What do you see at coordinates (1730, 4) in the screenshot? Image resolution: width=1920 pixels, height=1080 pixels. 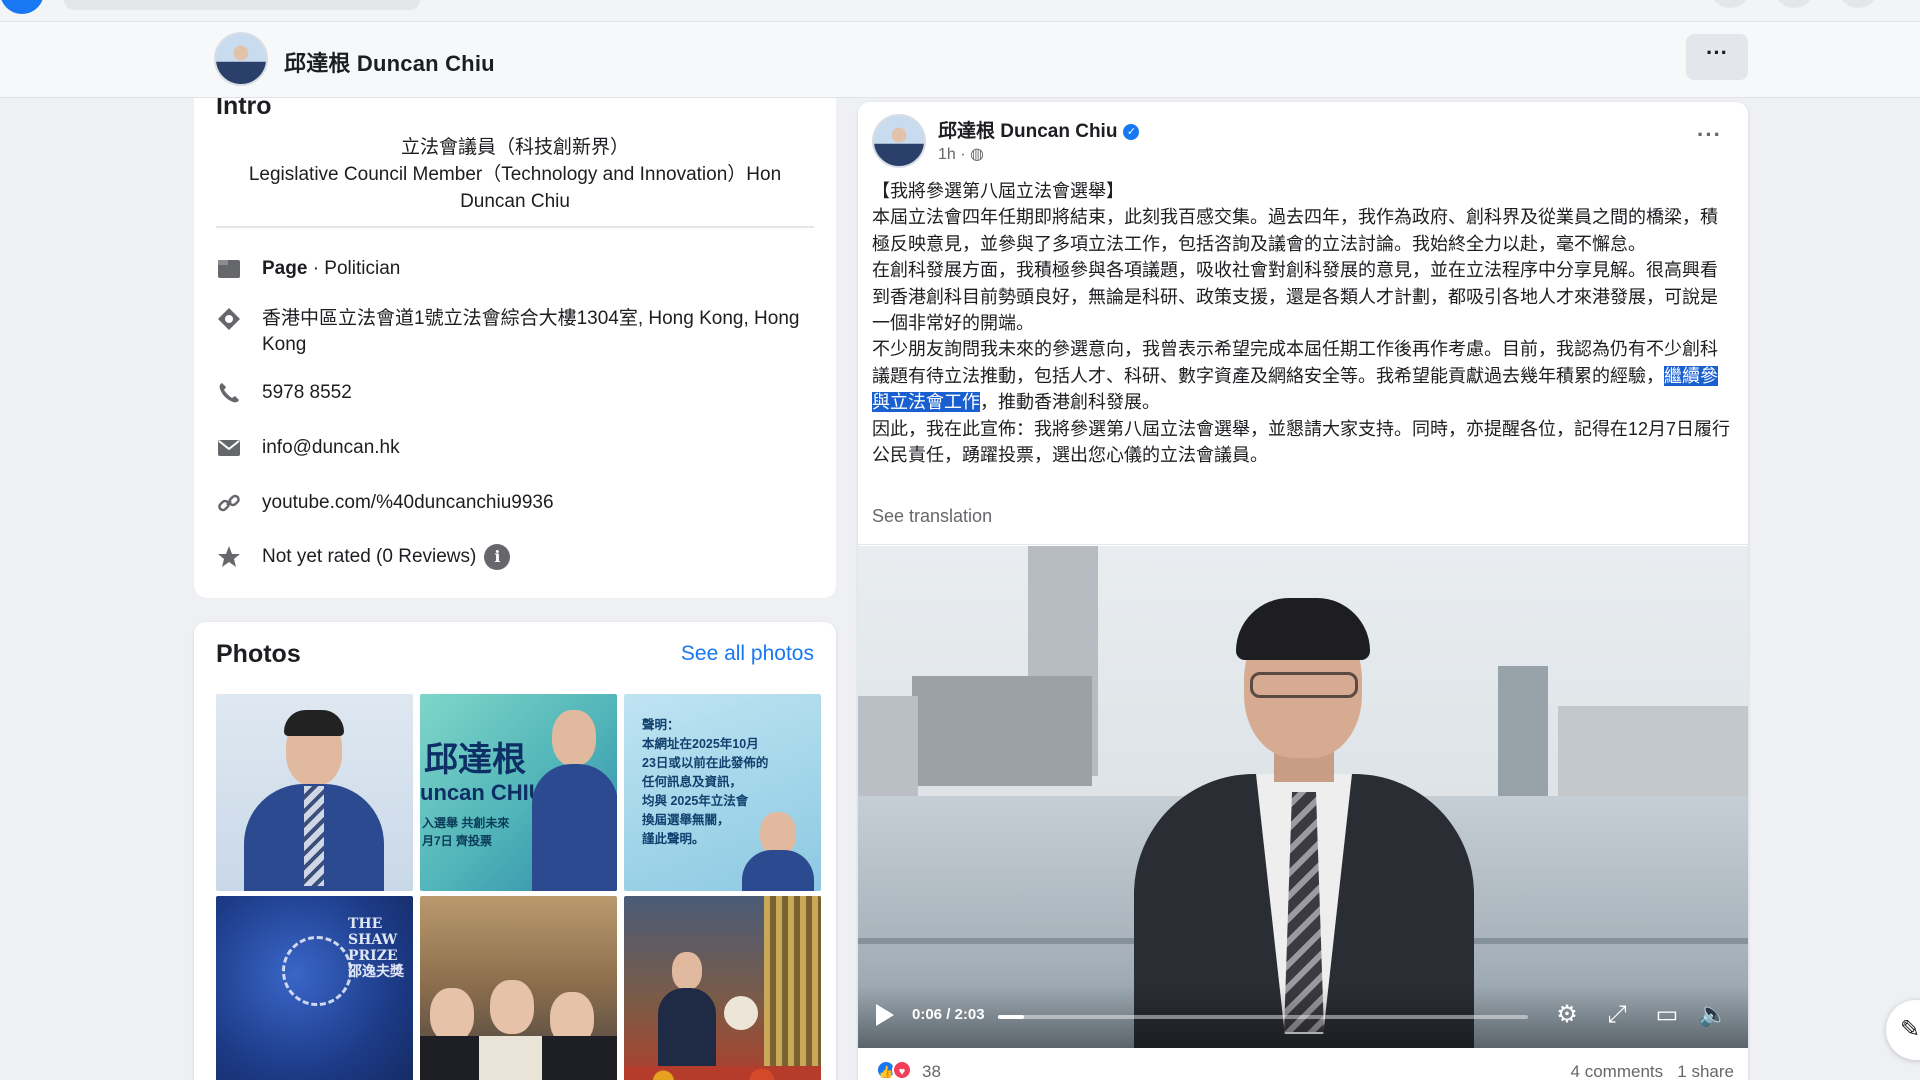 I see `menu-icon` at bounding box center [1730, 4].